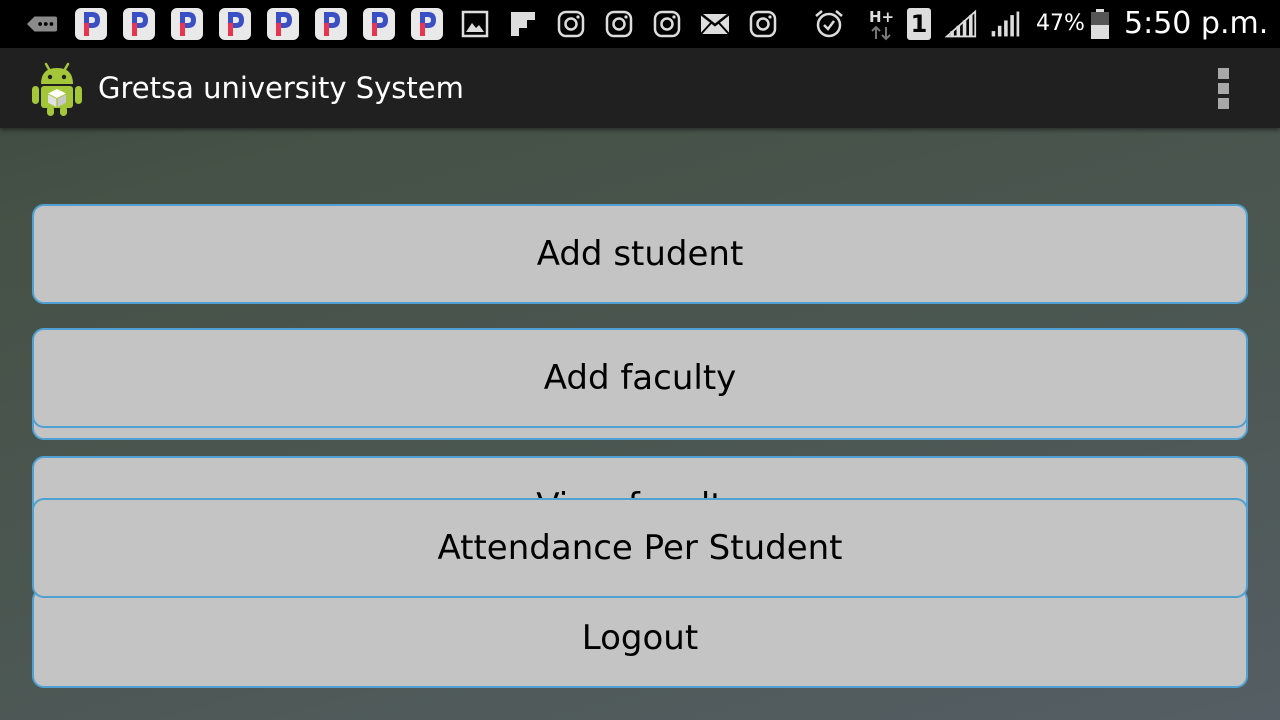  What do you see at coordinates (475, 24) in the screenshot?
I see `gallery-icon` at bounding box center [475, 24].